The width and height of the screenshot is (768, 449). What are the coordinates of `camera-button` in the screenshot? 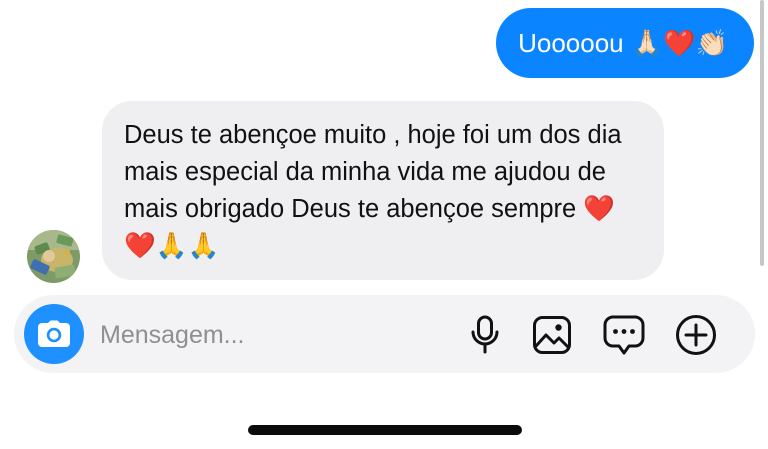 It's located at (54, 334).